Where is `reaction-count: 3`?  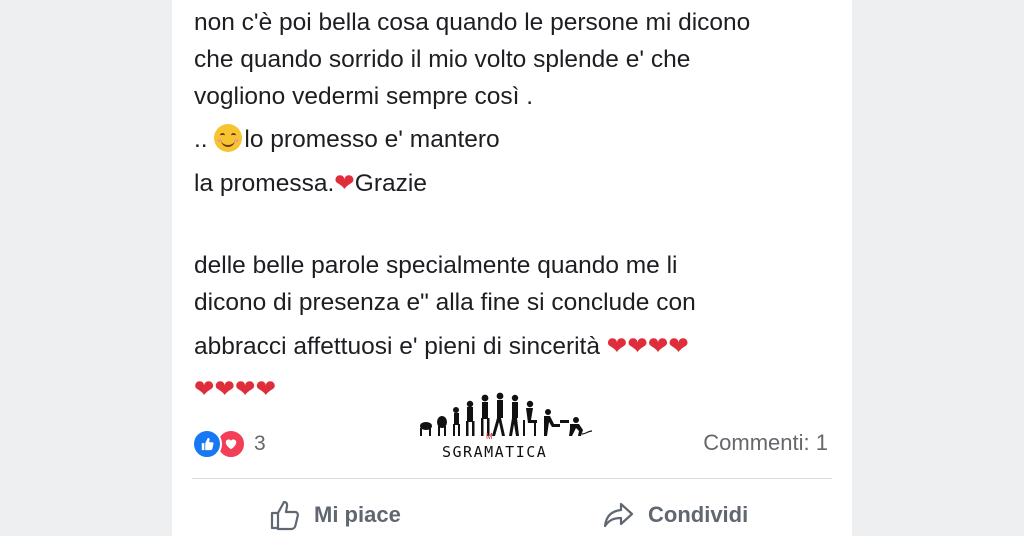
reaction-count: 3 is located at coordinates (260, 443).